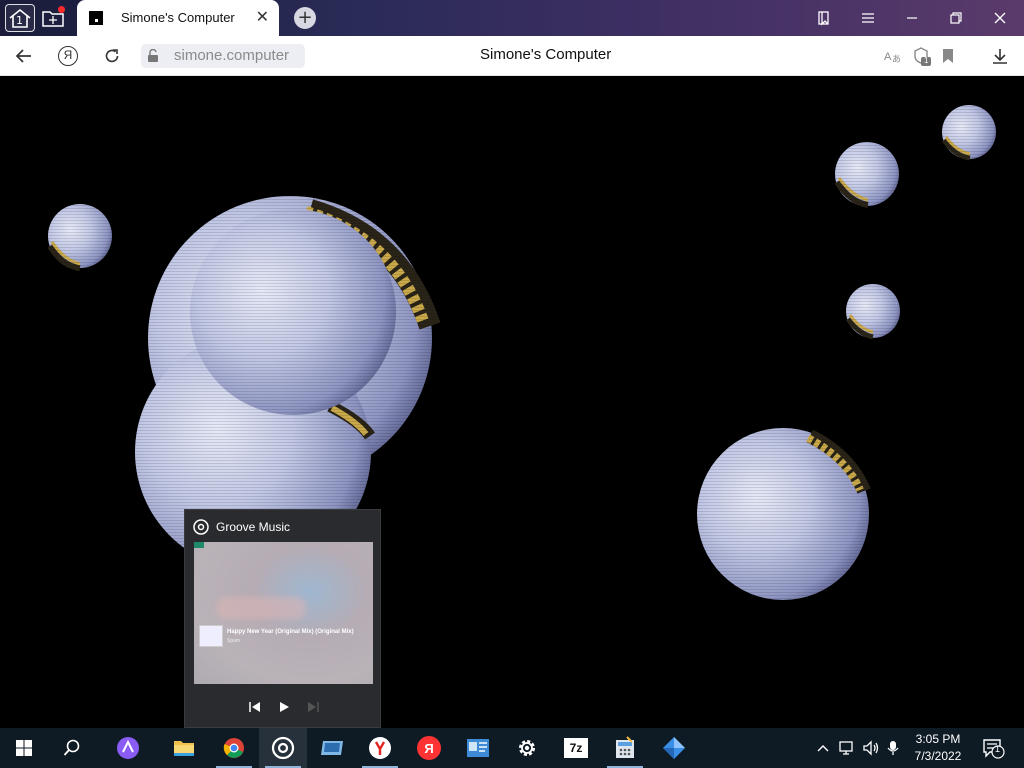  I want to click on calculator-icon, so click(625, 747).